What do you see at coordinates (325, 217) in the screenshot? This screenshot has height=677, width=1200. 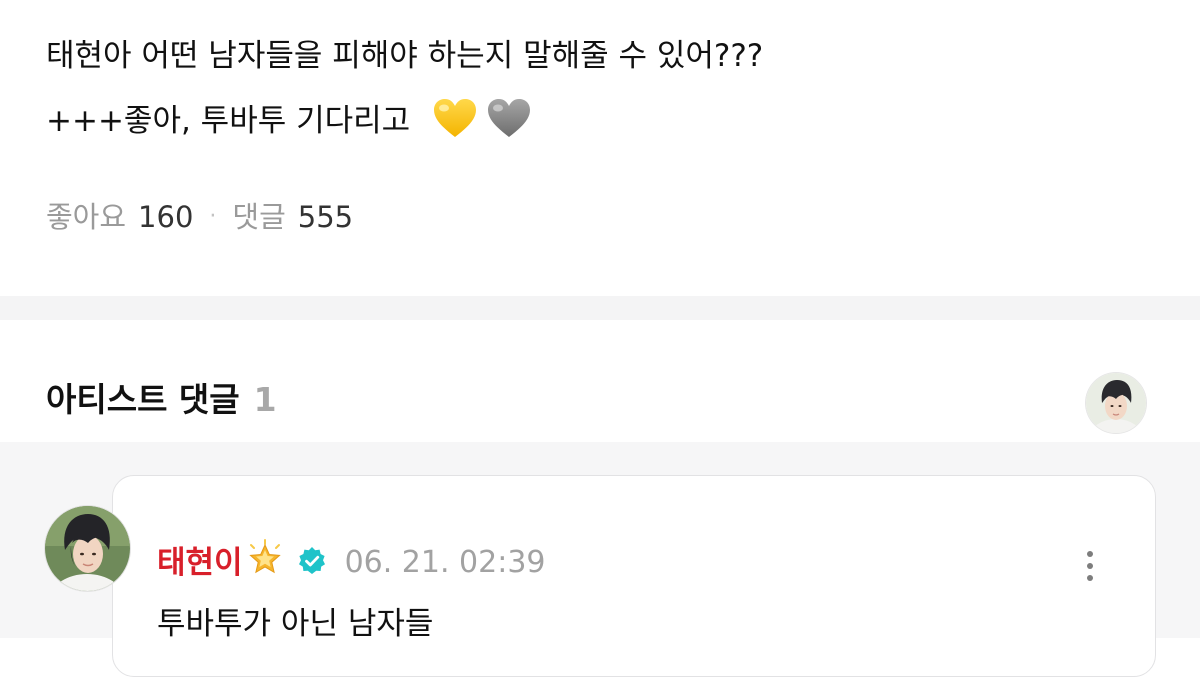 I see `comments-count: 555` at bounding box center [325, 217].